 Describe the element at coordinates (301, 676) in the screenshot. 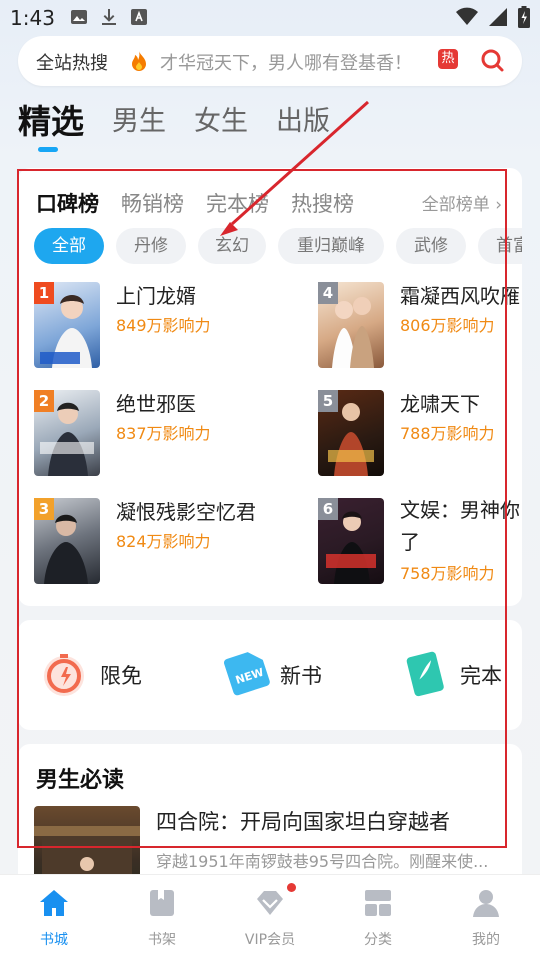

I see `quick-new-label: 新书` at that location.